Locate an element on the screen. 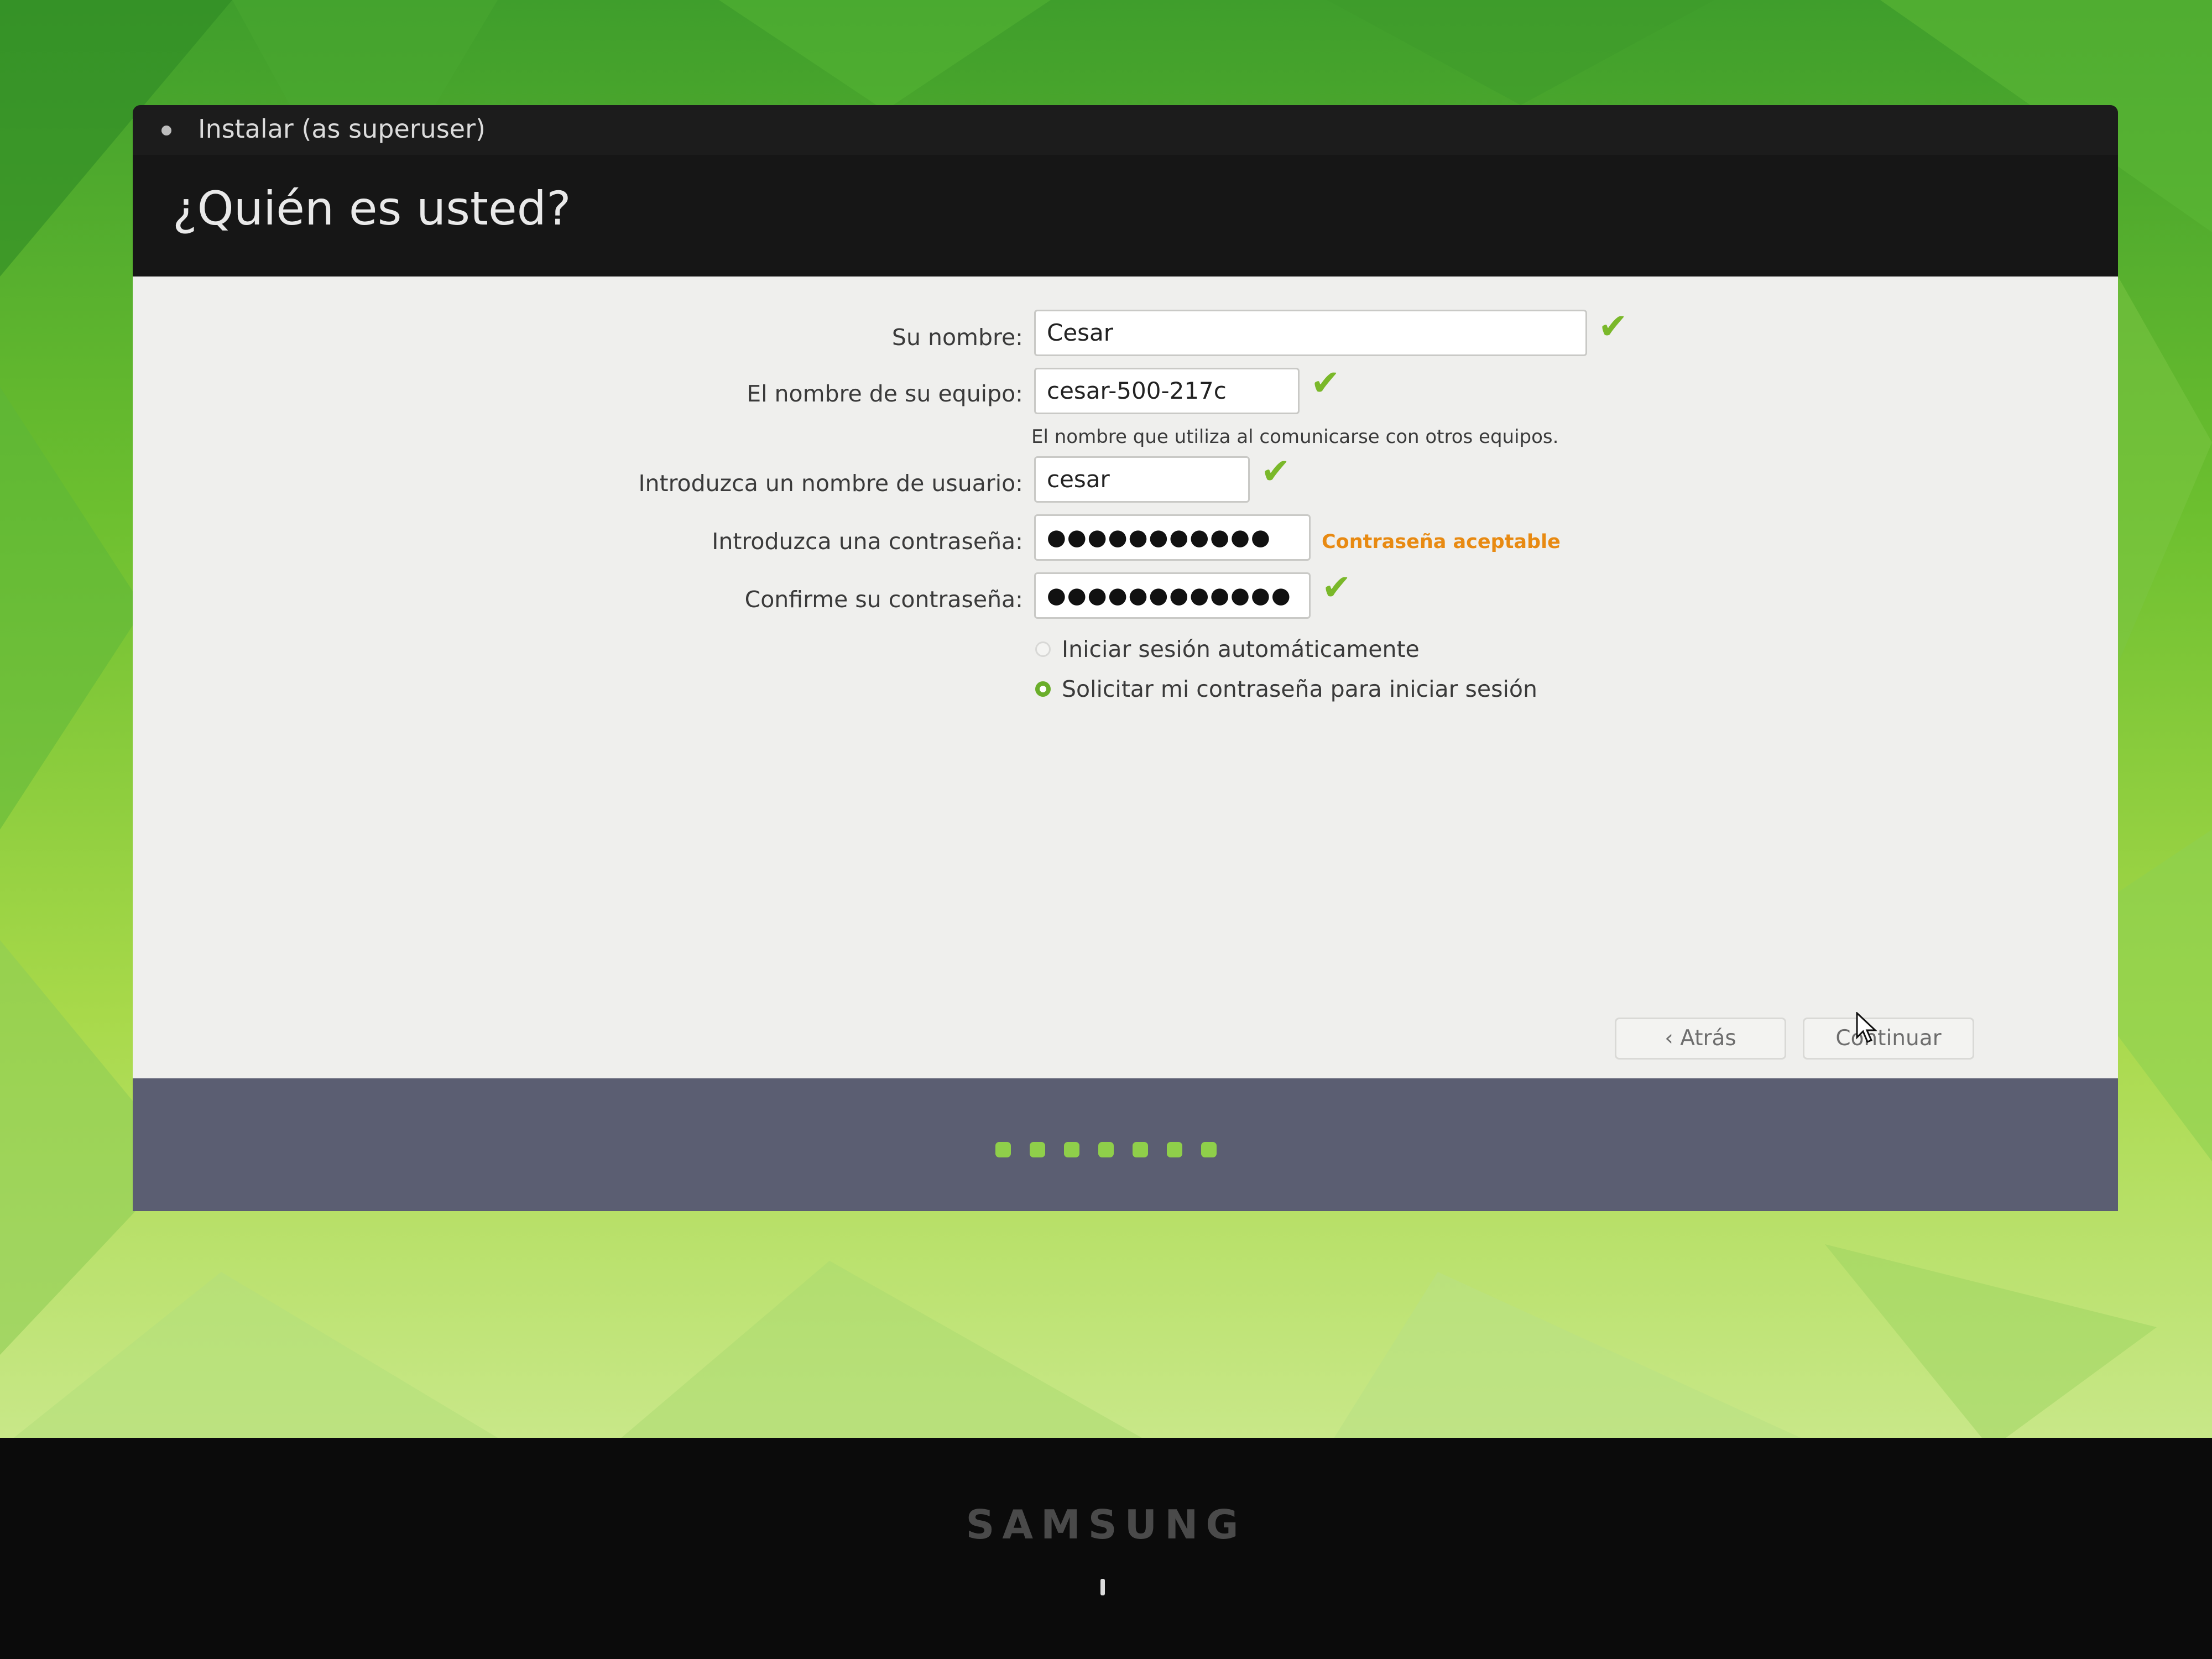 This screenshot has width=2212, height=1659. back-button: ‹ Atrás is located at coordinates (1700, 1039).